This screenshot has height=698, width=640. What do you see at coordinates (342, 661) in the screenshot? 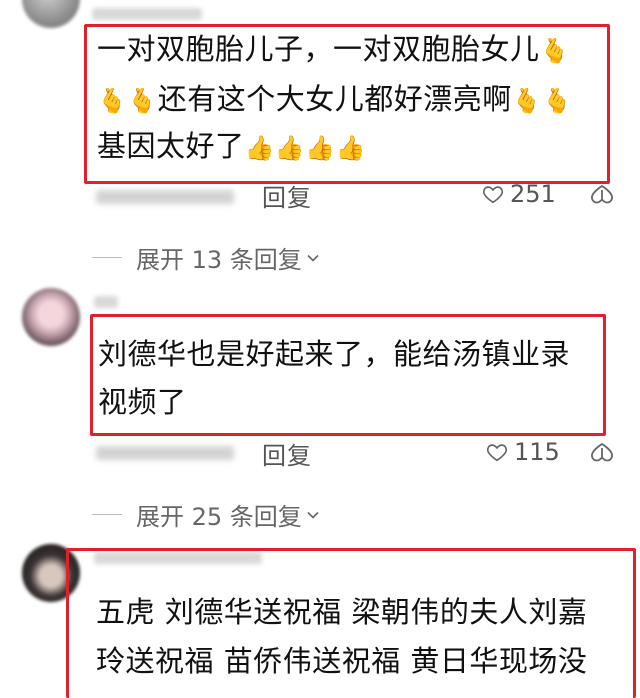
I see `comment-text-line: 玲送祝福 苗侨伟送祝福 黄日华现场没` at bounding box center [342, 661].